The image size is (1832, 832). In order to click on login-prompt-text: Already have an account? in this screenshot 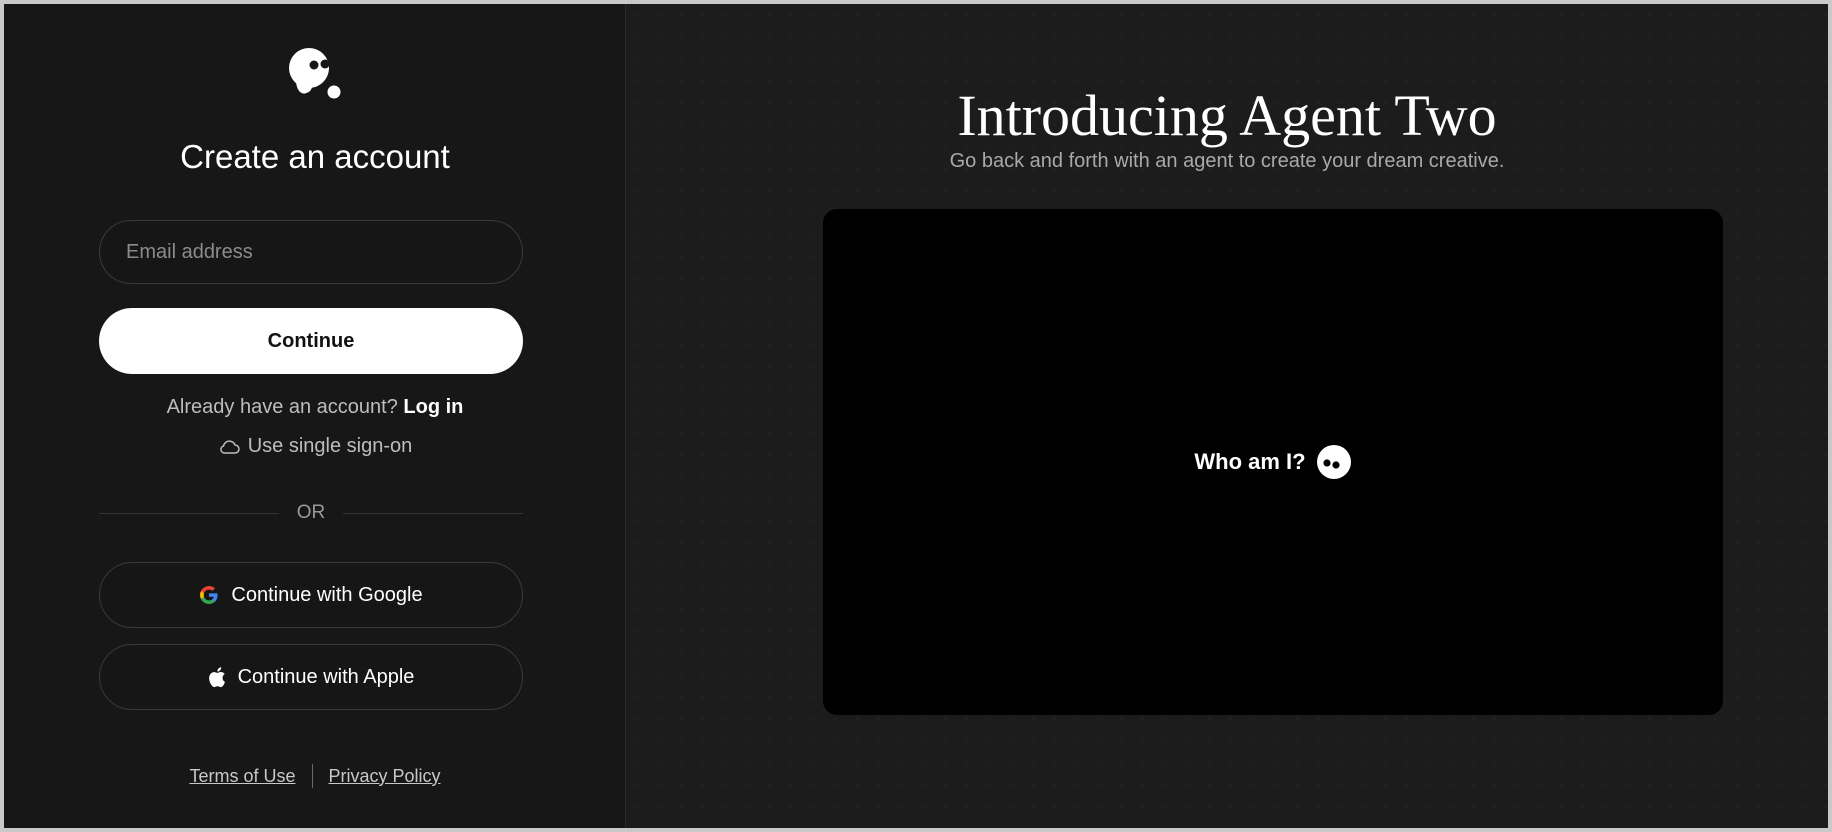, I will do `click(282, 407)`.